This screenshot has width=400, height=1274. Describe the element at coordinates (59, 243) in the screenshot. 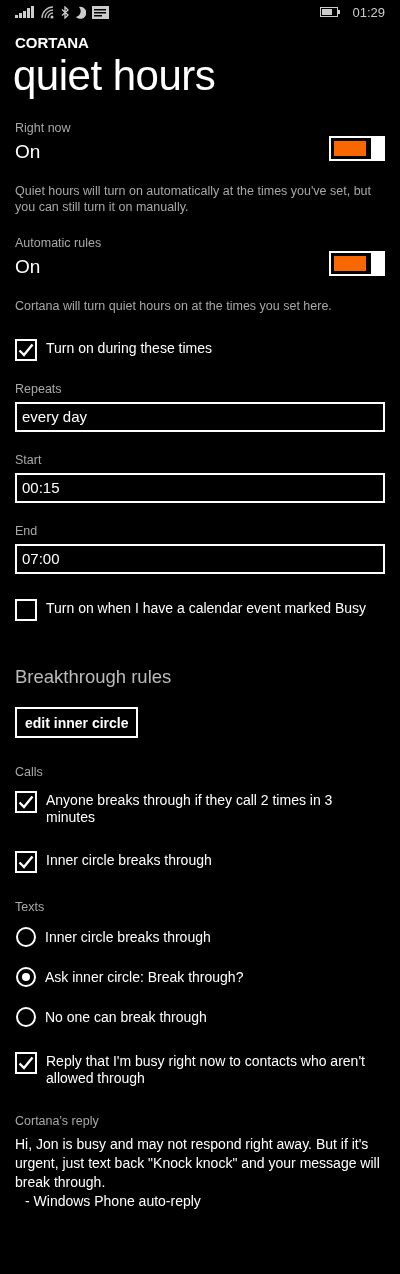

I see `setting-label: Automatic rules` at that location.